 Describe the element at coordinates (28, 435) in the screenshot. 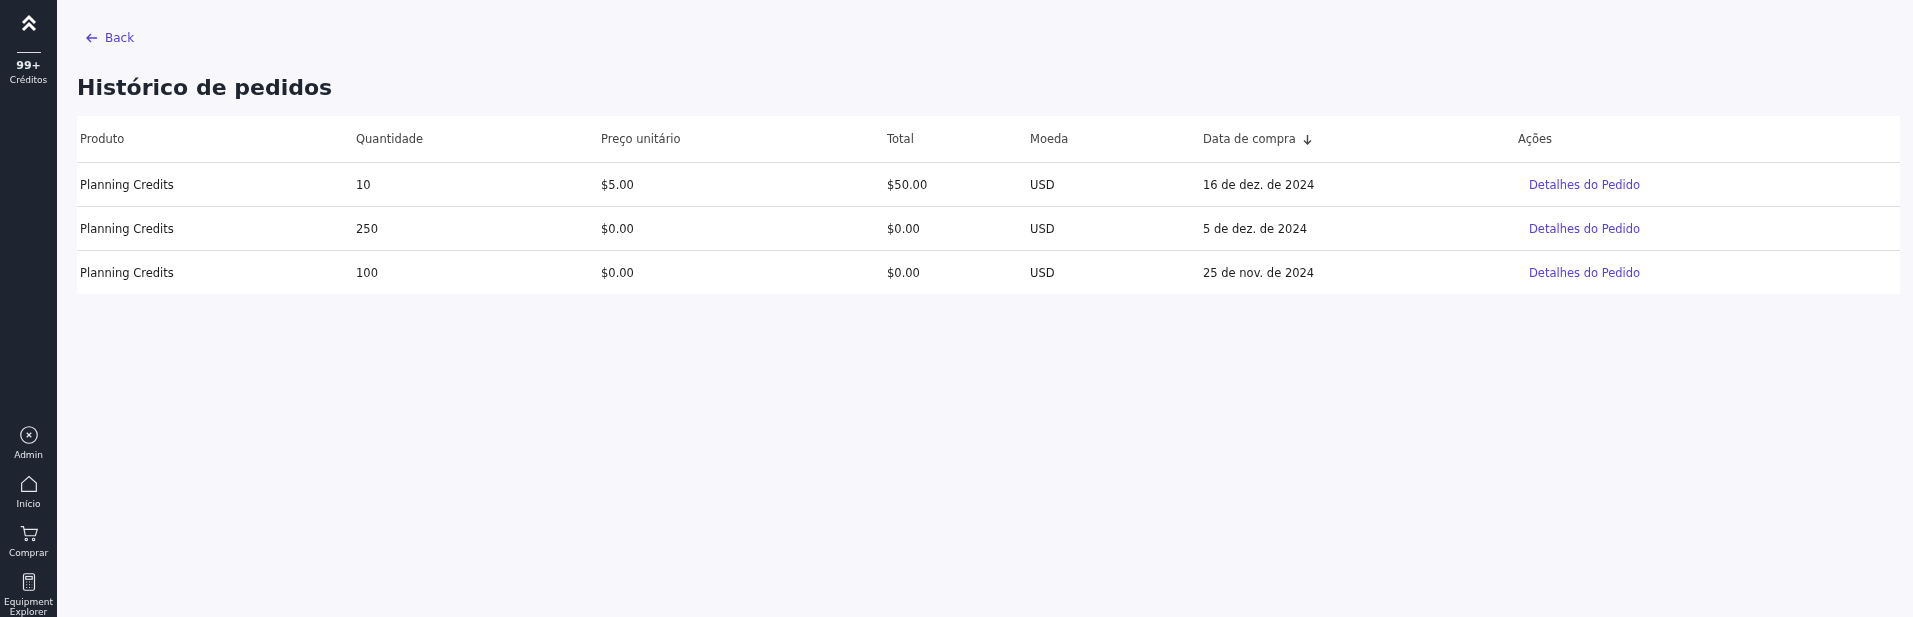

I see `close-circle-icon` at that location.